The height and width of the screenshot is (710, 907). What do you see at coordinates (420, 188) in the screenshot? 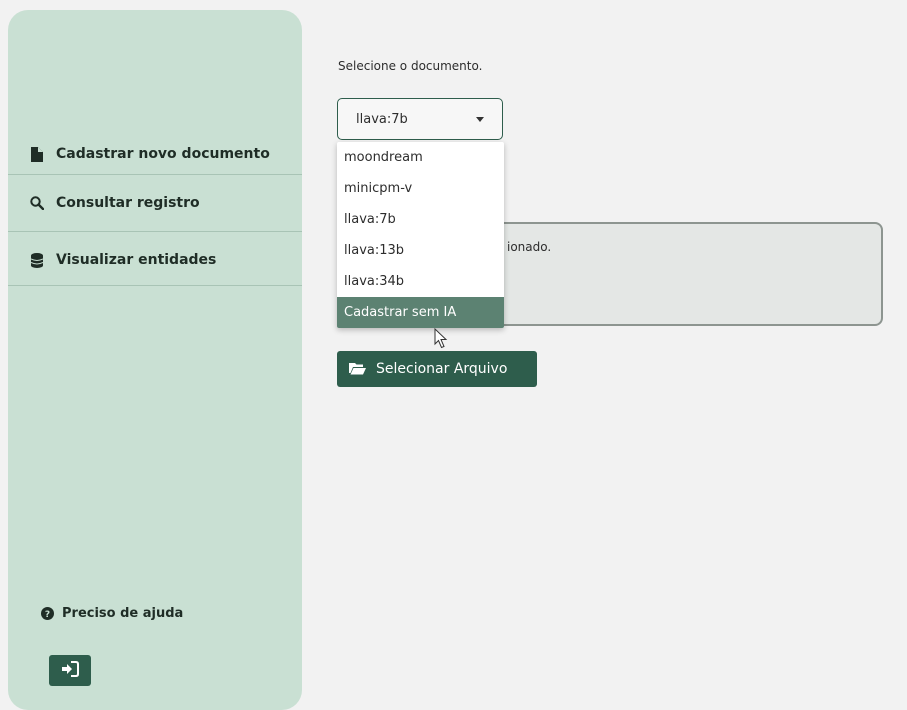
I see `dropdown-option: minicpm-v` at bounding box center [420, 188].